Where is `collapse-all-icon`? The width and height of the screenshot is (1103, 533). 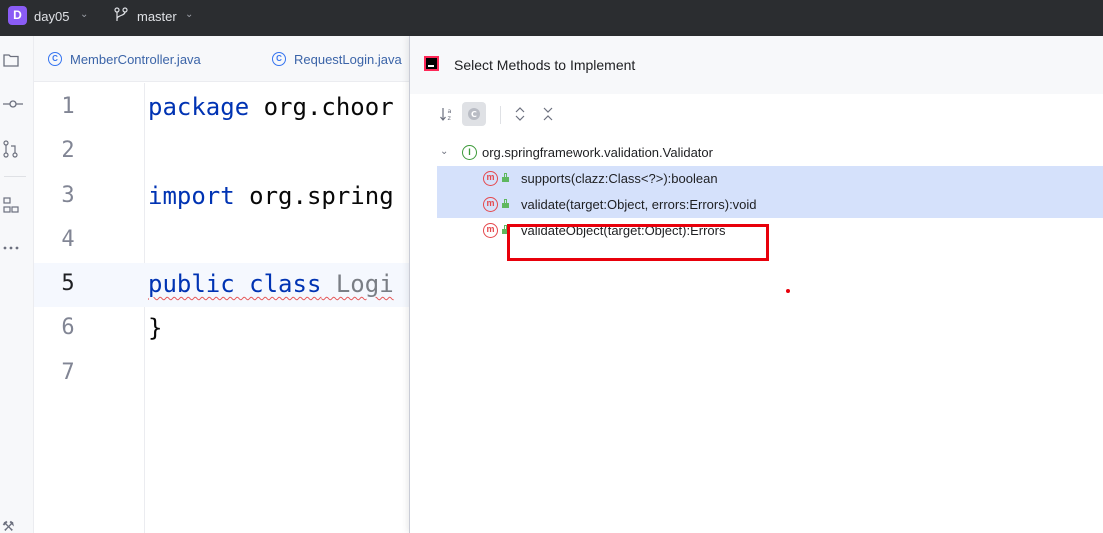
collapse-all-icon is located at coordinates (548, 114).